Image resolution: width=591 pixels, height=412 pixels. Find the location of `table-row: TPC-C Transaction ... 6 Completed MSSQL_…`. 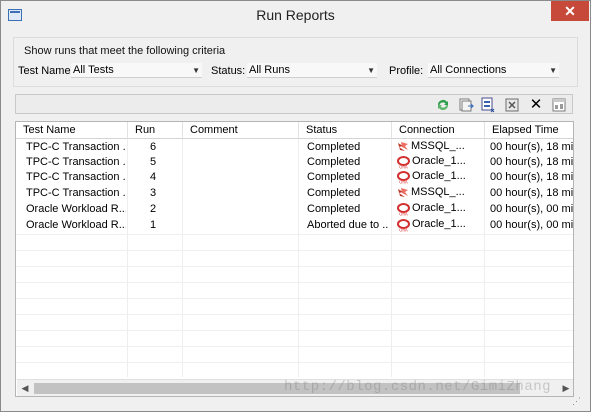

table-row: TPC-C Transaction ... 6 Completed MSSQL_… is located at coordinates (295, 147).